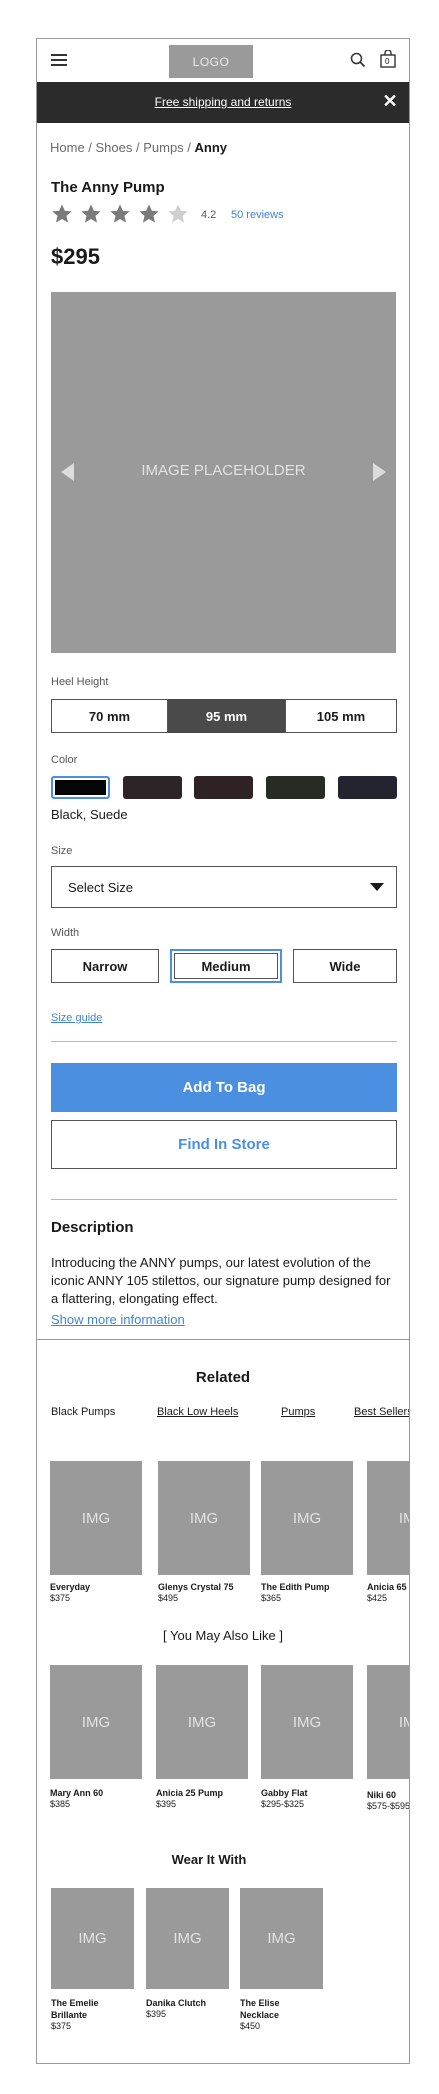 The width and height of the screenshot is (439, 2094). I want to click on product-price: $575-$595, so click(388, 1806).